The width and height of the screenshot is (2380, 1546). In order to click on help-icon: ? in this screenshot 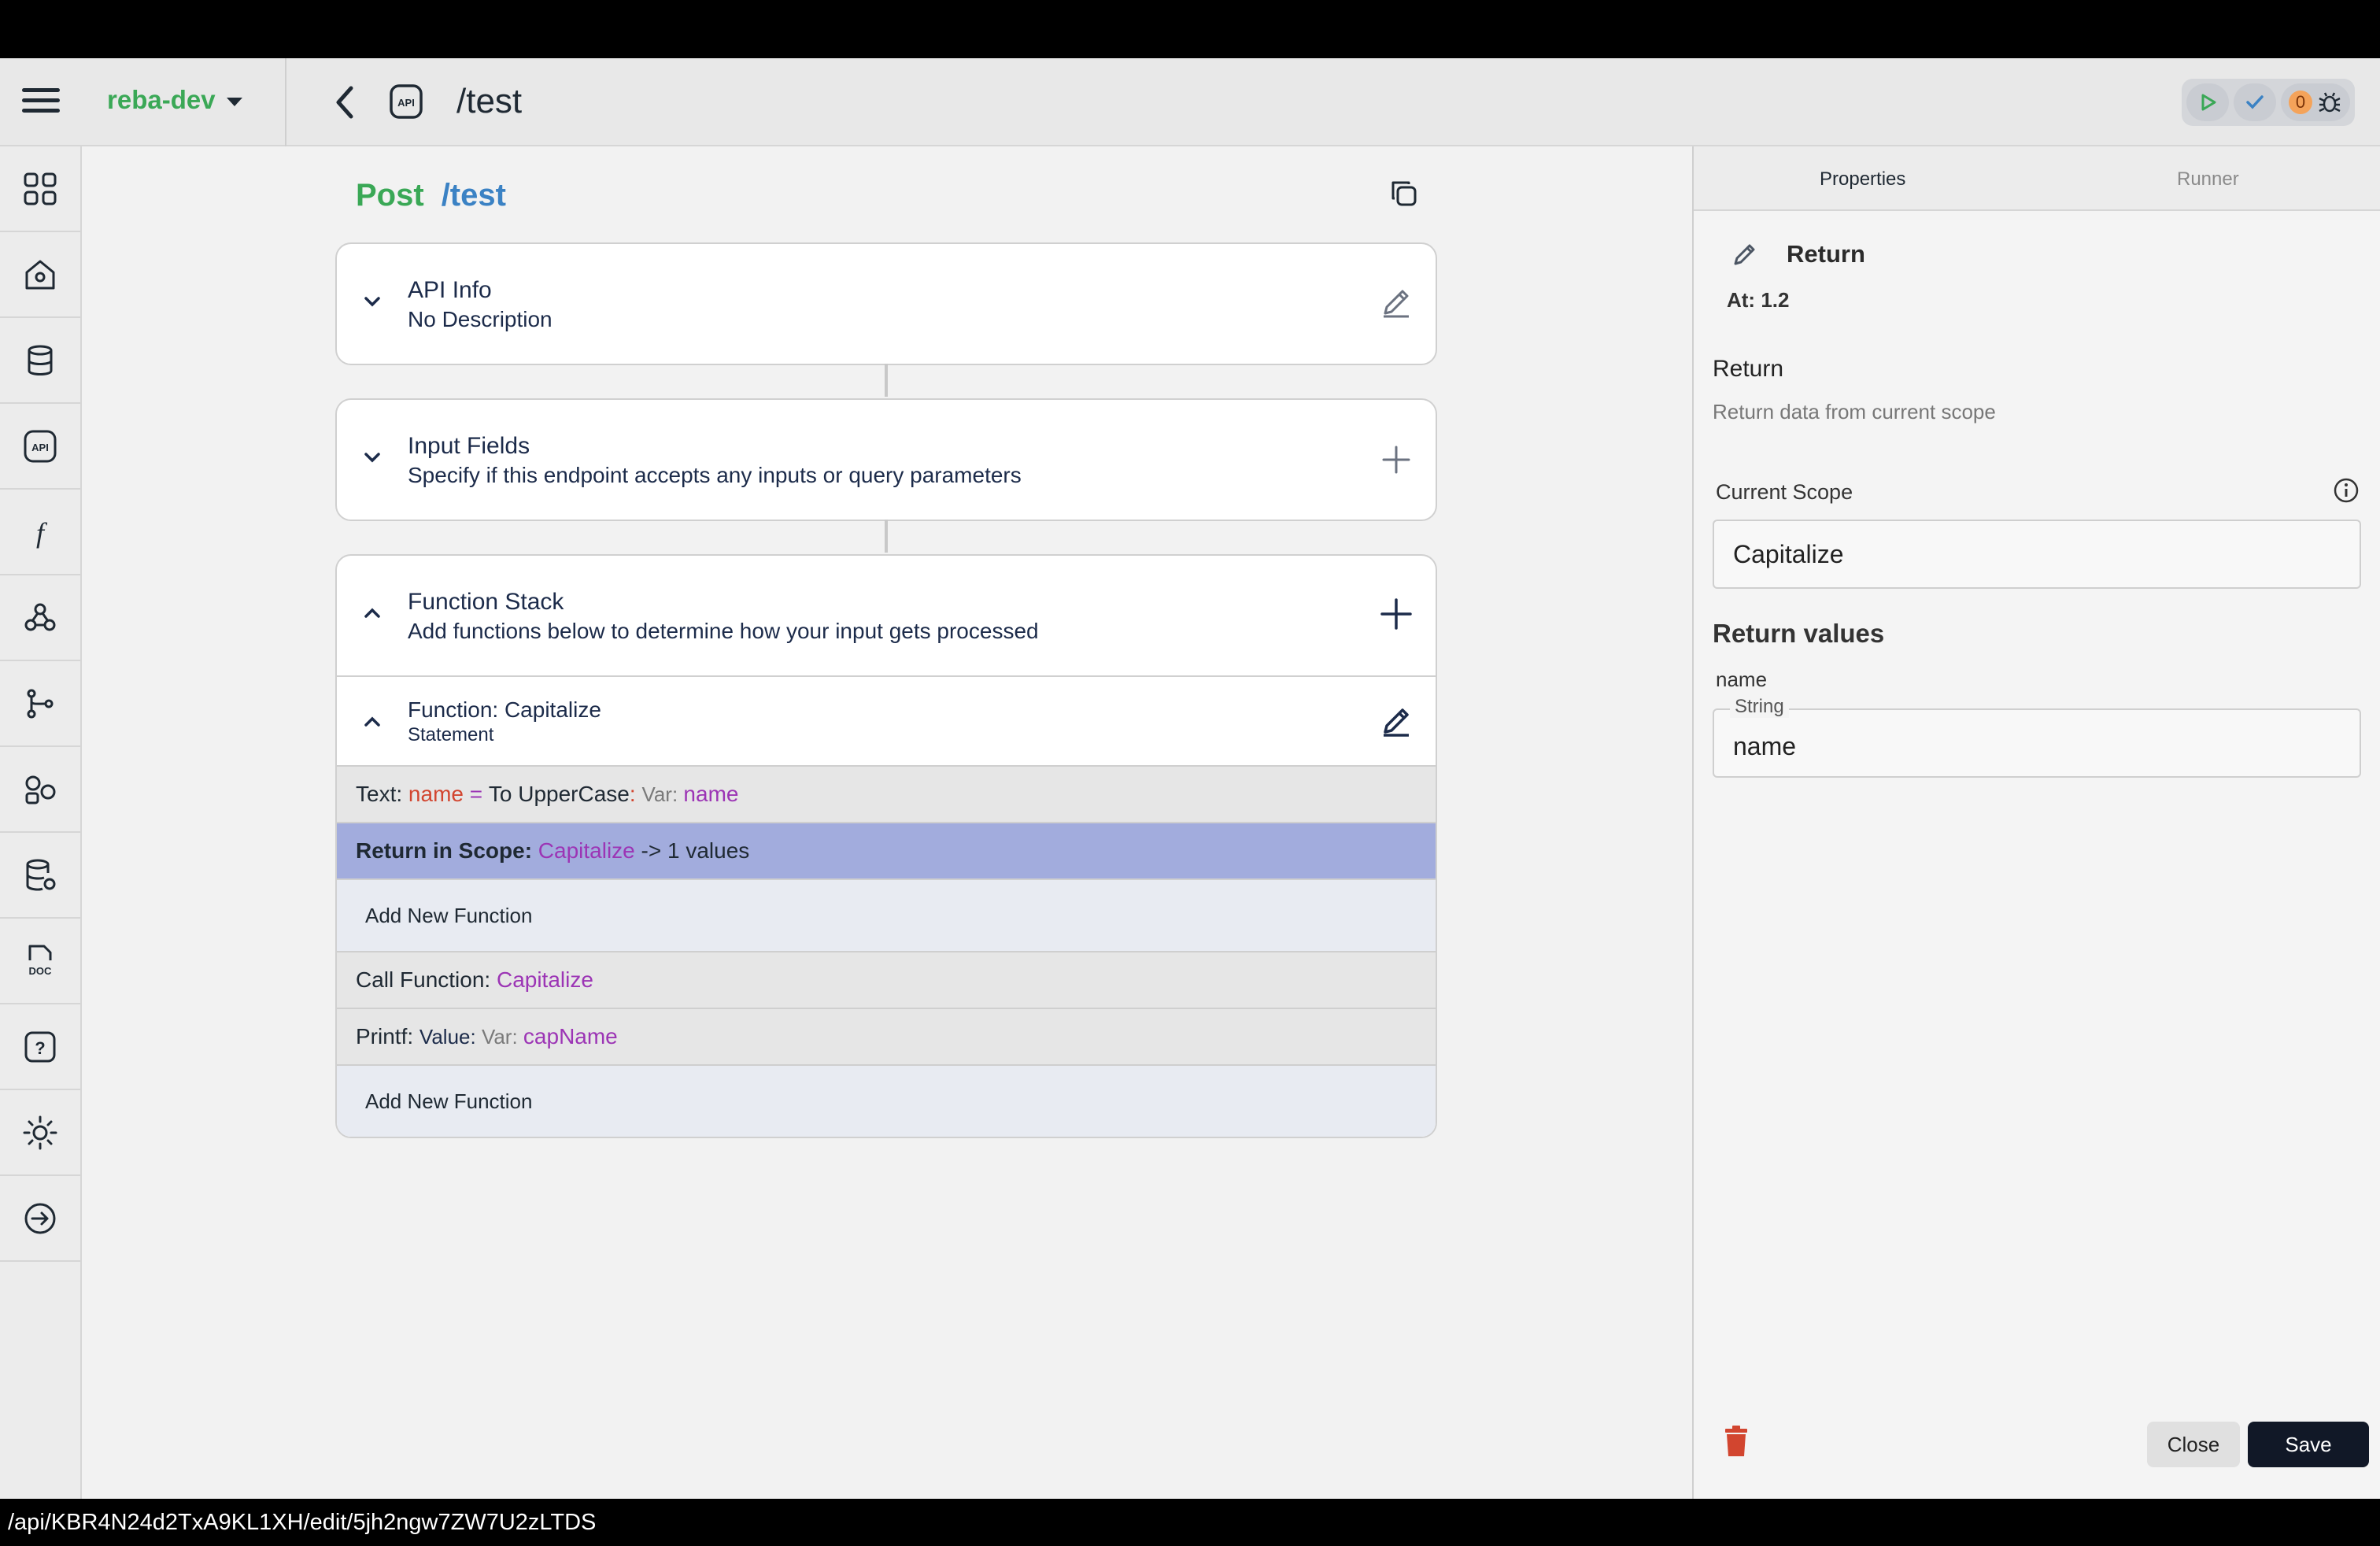, I will do `click(40, 1046)`.